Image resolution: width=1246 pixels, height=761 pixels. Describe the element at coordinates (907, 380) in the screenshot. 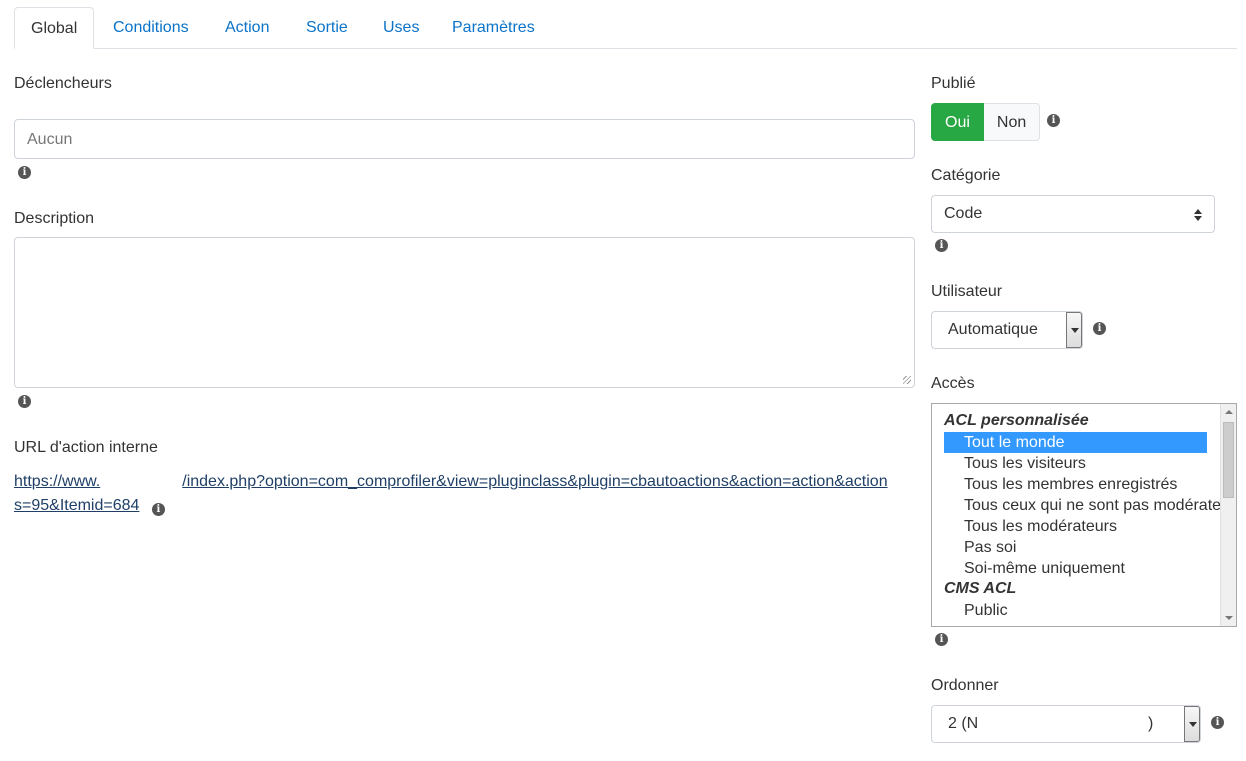

I see `resize-grip-icon` at that location.